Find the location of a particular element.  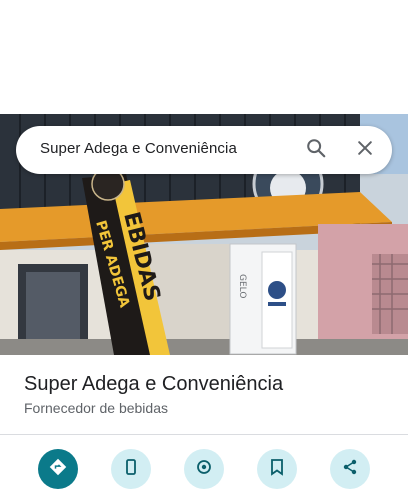

clear-search-button is located at coordinates (365, 150).